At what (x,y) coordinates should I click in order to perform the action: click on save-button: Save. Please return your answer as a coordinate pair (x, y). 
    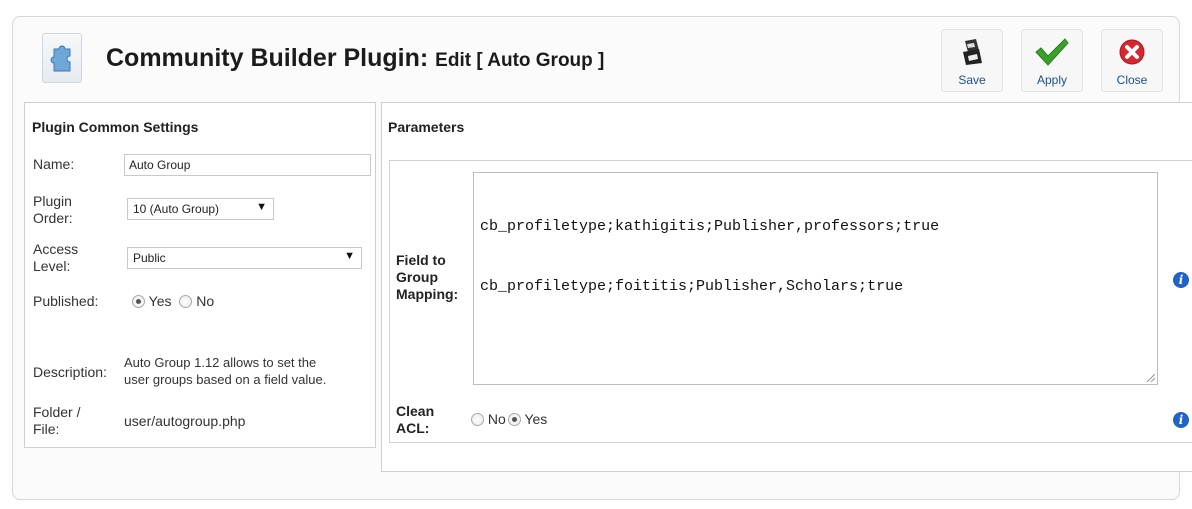
    Looking at the image, I should click on (972, 60).